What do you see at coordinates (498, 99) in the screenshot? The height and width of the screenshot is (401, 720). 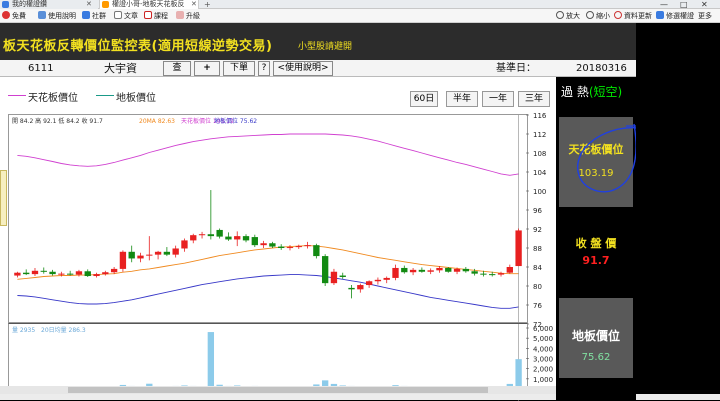 I see `period-one-year-button: 一年` at bounding box center [498, 99].